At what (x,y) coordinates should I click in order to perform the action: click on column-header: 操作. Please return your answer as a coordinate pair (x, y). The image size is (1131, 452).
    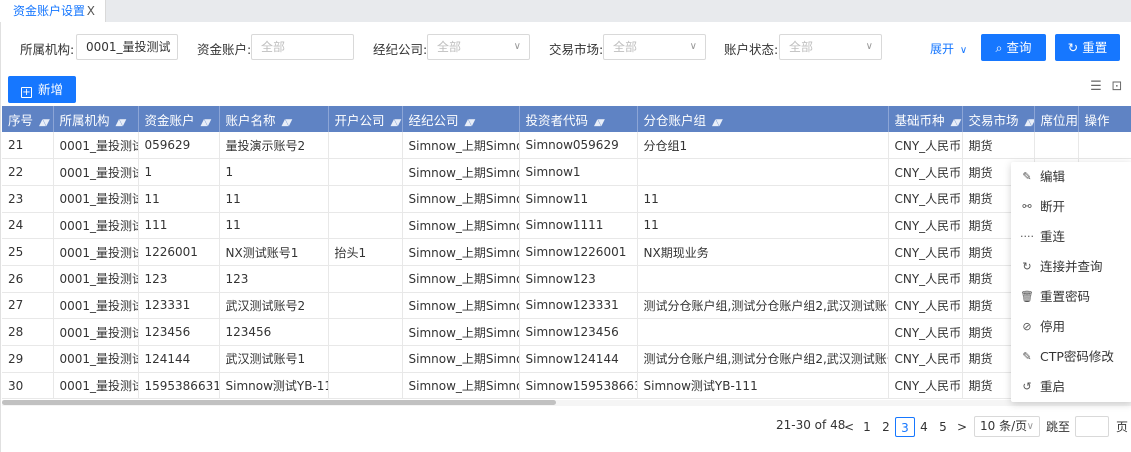
    Looking at the image, I should click on (1104, 119).